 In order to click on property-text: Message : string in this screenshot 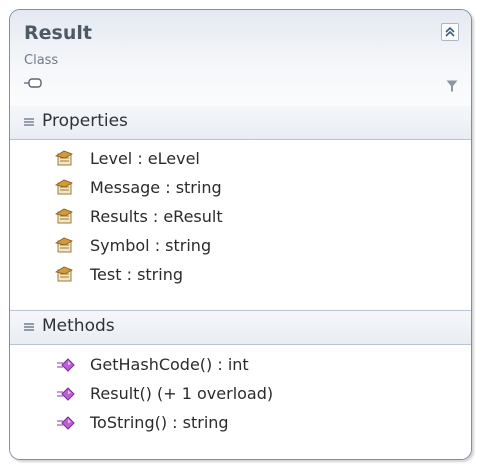, I will do `click(156, 187)`.